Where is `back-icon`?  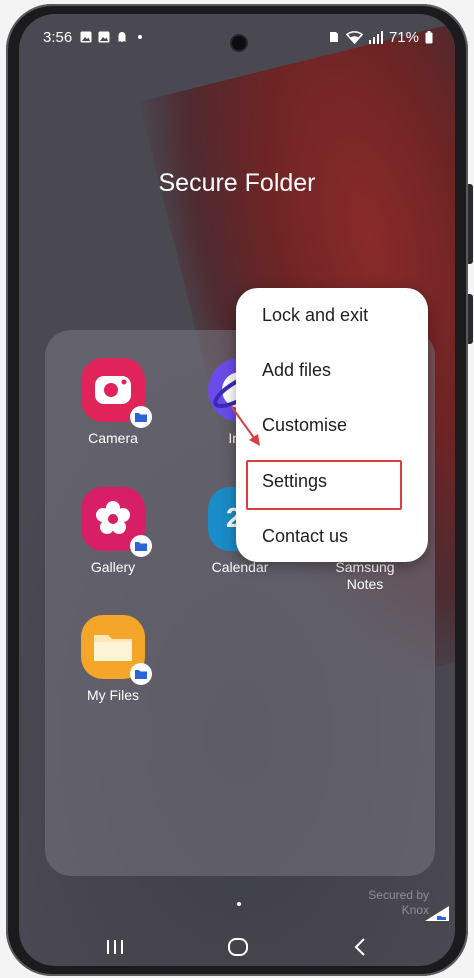
back-icon is located at coordinates (360, 947).